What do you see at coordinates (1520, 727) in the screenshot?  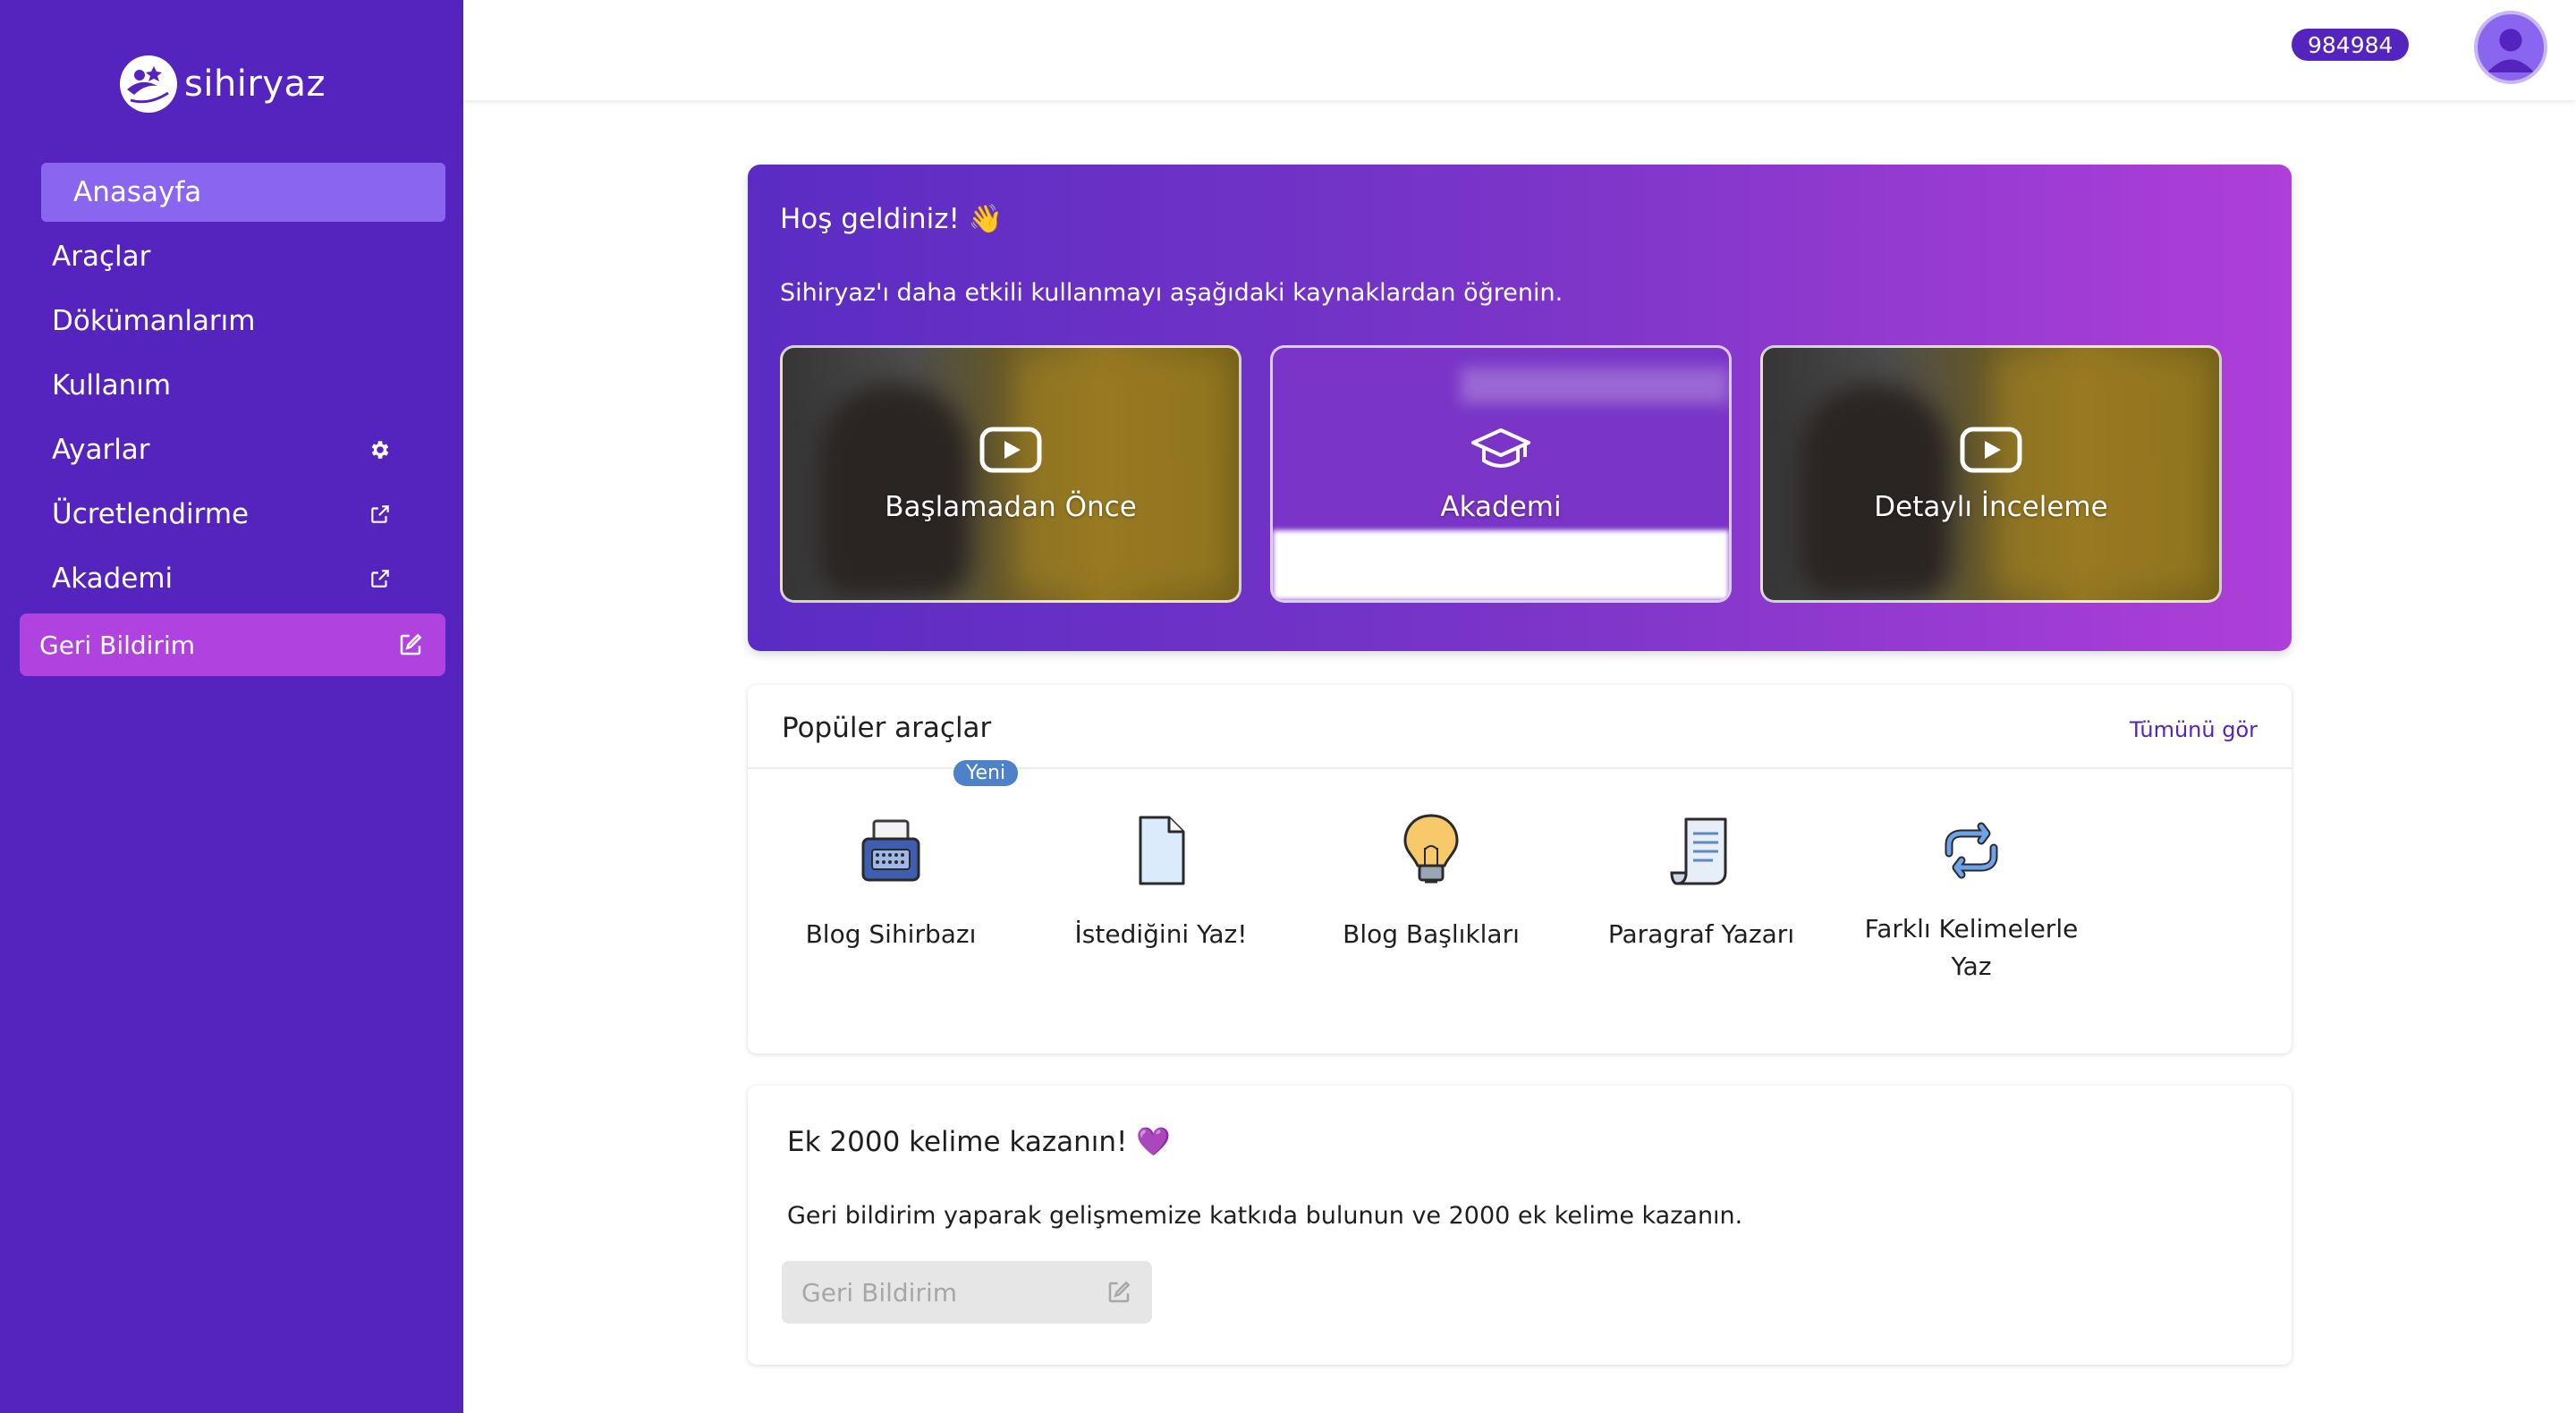 I see `popular-tools-header: Popüler araçlar Tümünü gör` at bounding box center [1520, 727].